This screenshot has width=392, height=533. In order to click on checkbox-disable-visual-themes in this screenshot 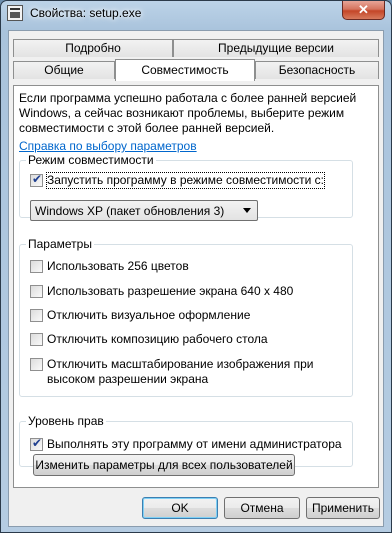, I will do `click(36, 315)`.